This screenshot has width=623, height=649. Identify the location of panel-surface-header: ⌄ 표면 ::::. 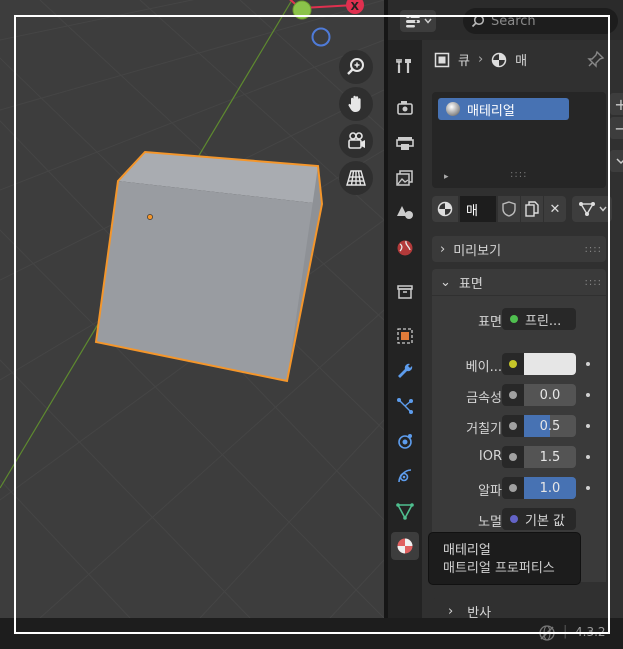
(519, 282).